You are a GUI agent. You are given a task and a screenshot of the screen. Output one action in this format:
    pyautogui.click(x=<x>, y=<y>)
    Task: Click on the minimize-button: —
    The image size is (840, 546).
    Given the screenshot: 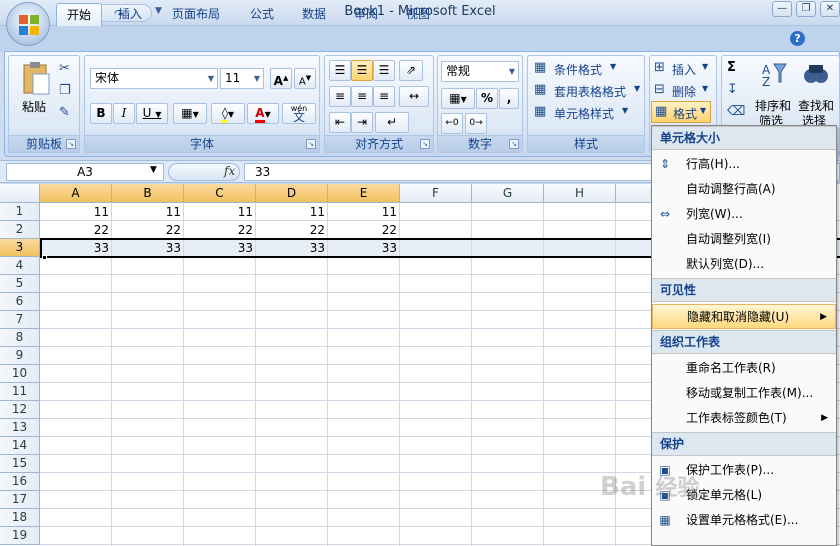 What is the action you would take?
    pyautogui.click(x=782, y=9)
    